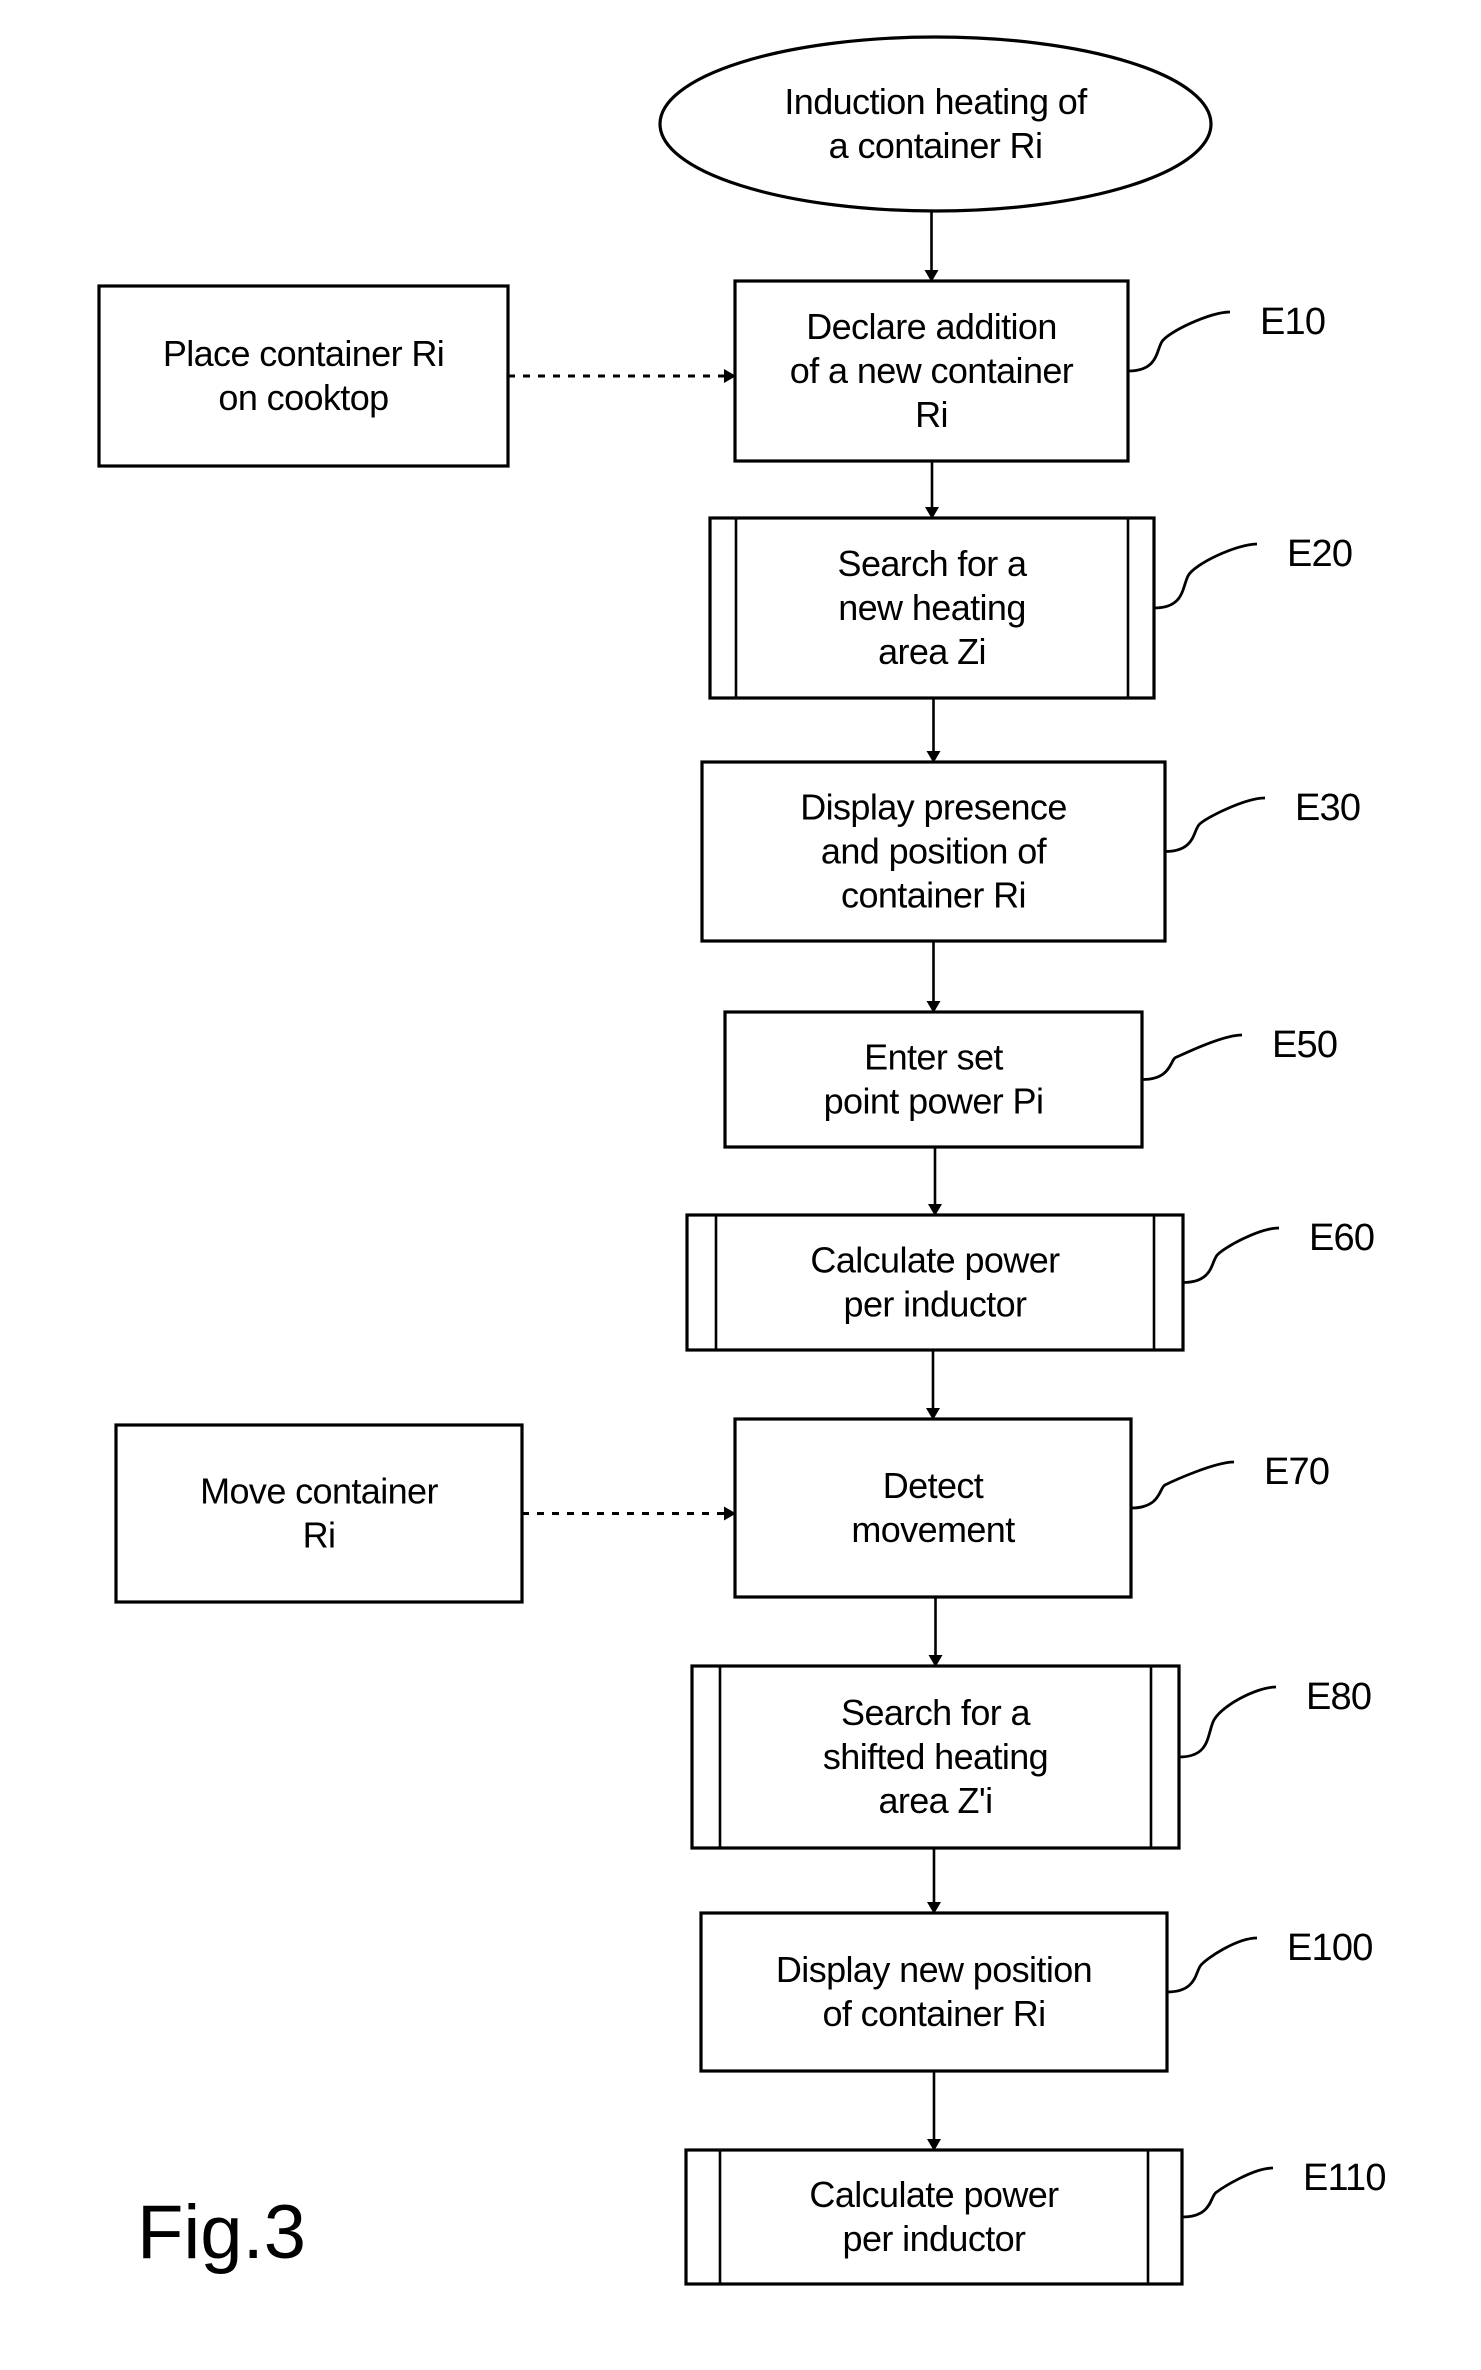  I want to click on node-text-line: Declare addition, so click(931, 326).